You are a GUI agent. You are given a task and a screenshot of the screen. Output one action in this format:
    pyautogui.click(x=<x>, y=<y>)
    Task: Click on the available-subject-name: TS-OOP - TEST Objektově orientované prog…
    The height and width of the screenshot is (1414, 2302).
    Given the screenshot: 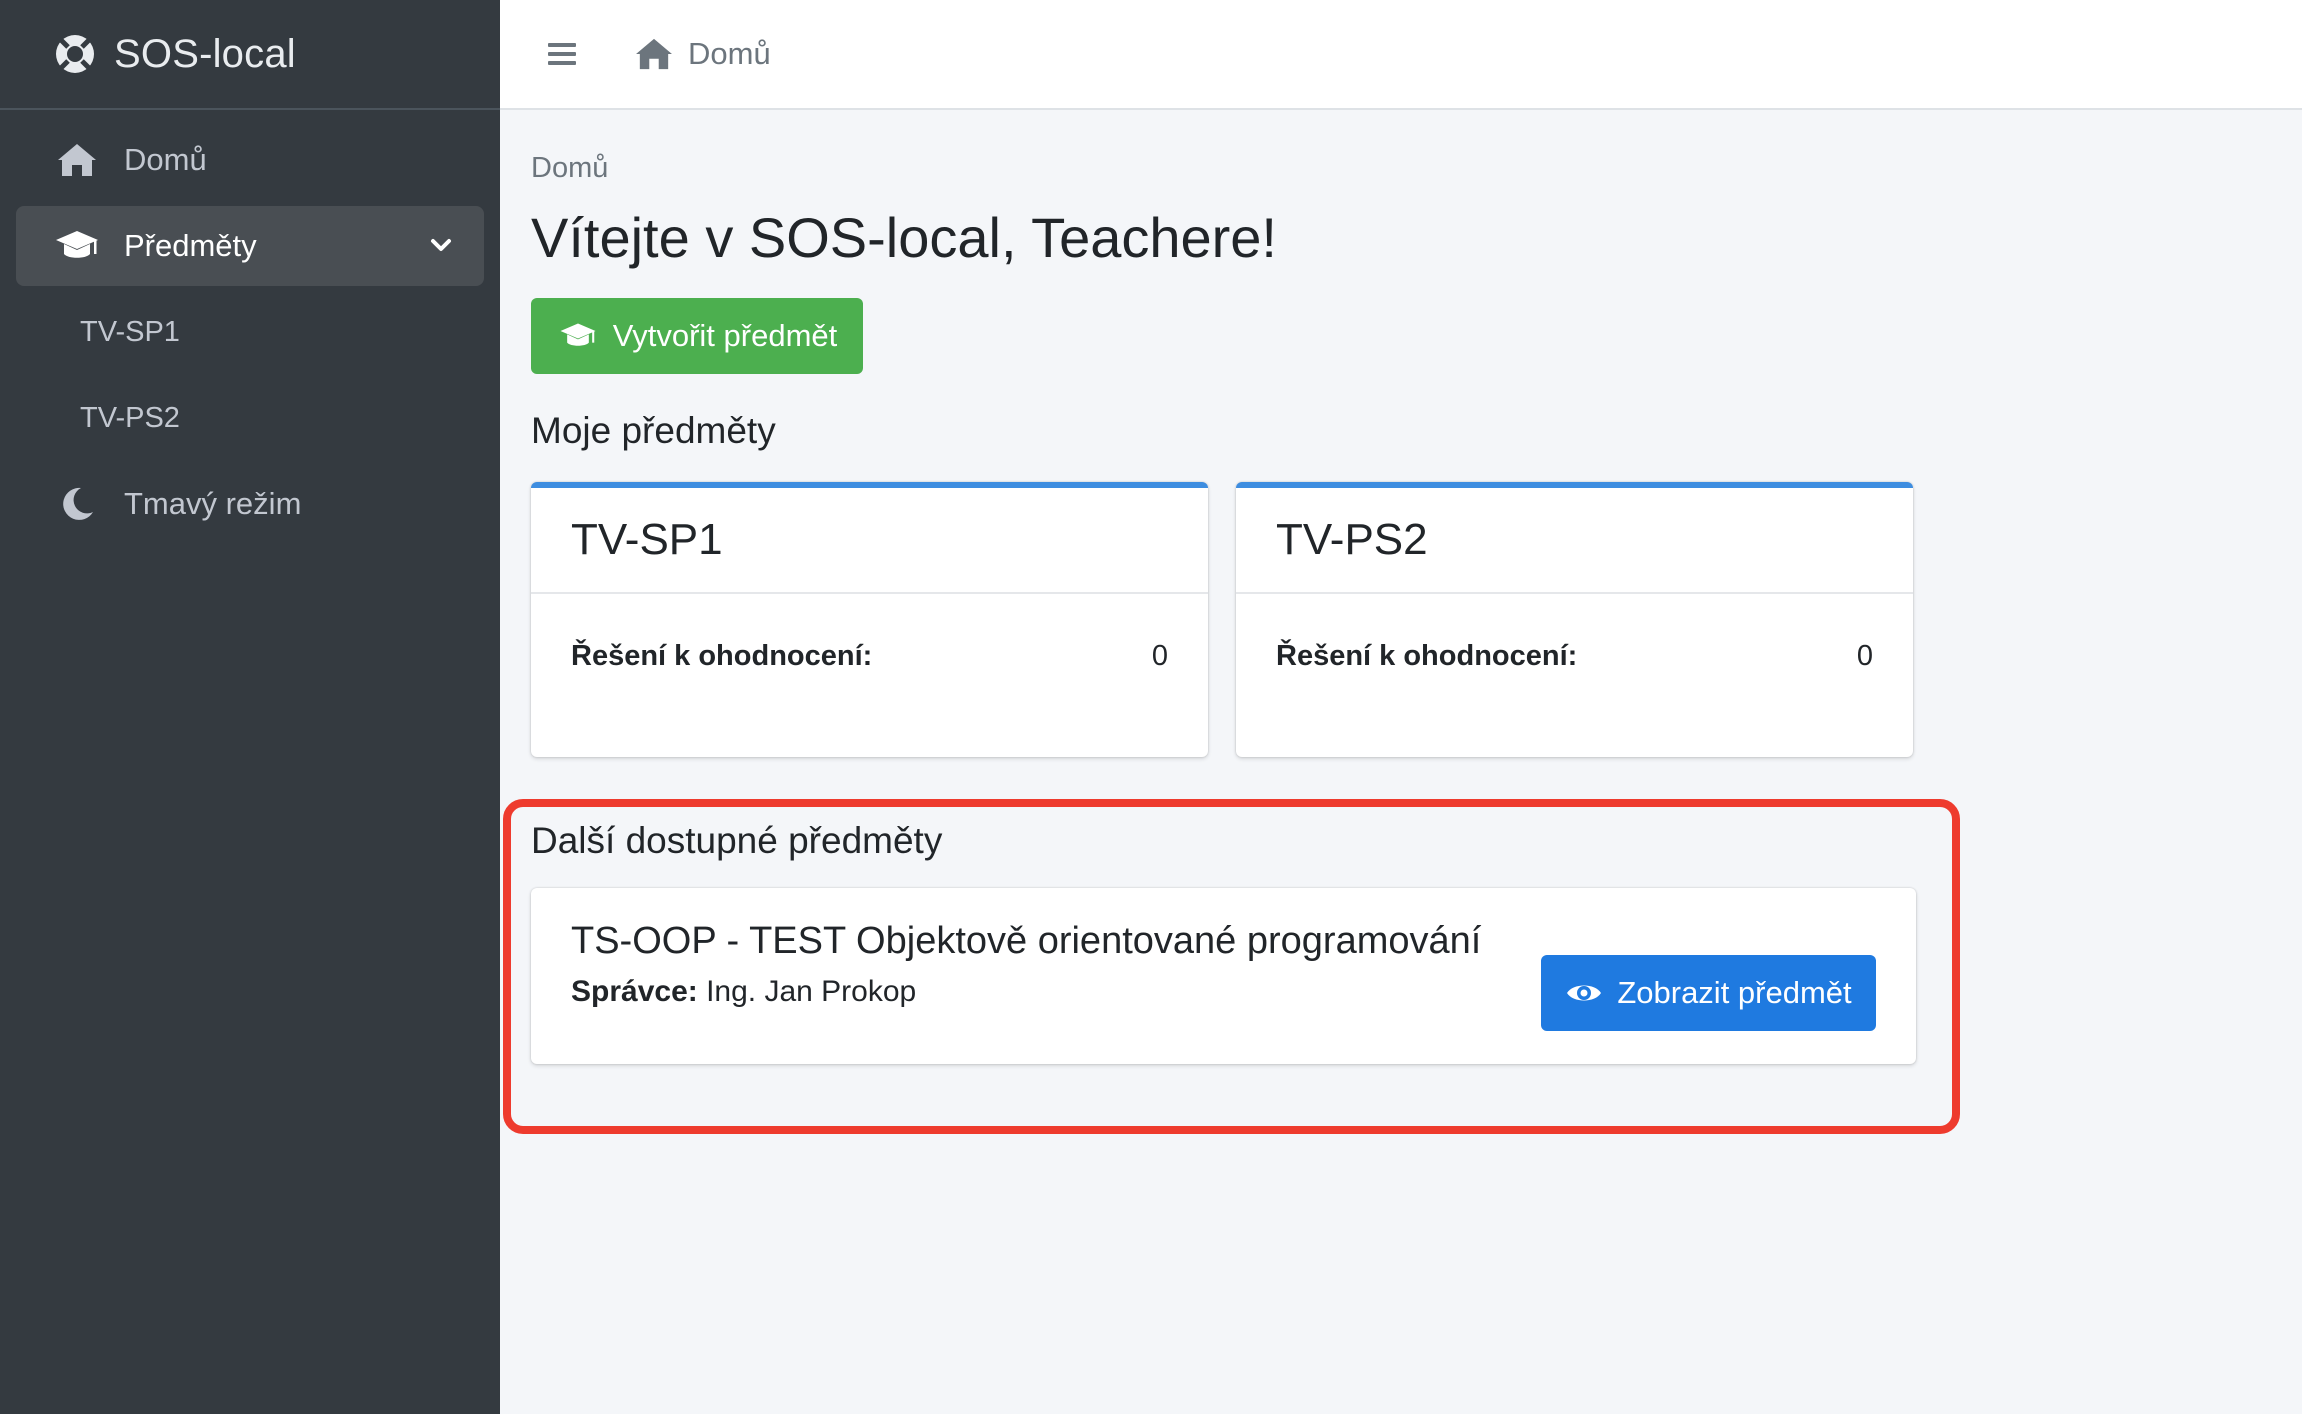 What is the action you would take?
    pyautogui.click(x=1026, y=941)
    